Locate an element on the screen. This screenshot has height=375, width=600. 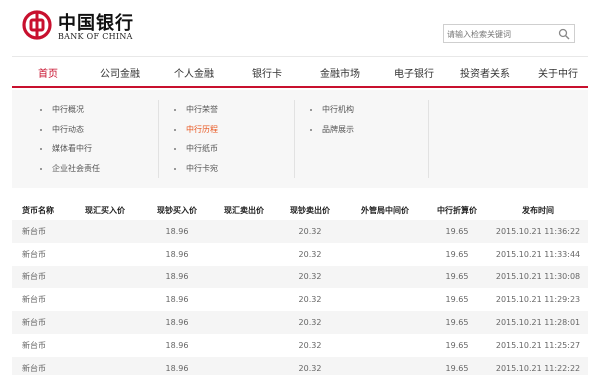
nav-item-personal-banking: 个人金融 is located at coordinates (194, 72).